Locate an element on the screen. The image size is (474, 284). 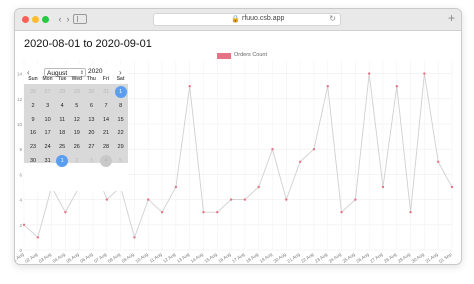
x-tick-label: 15 Aug is located at coordinates (211, 257).